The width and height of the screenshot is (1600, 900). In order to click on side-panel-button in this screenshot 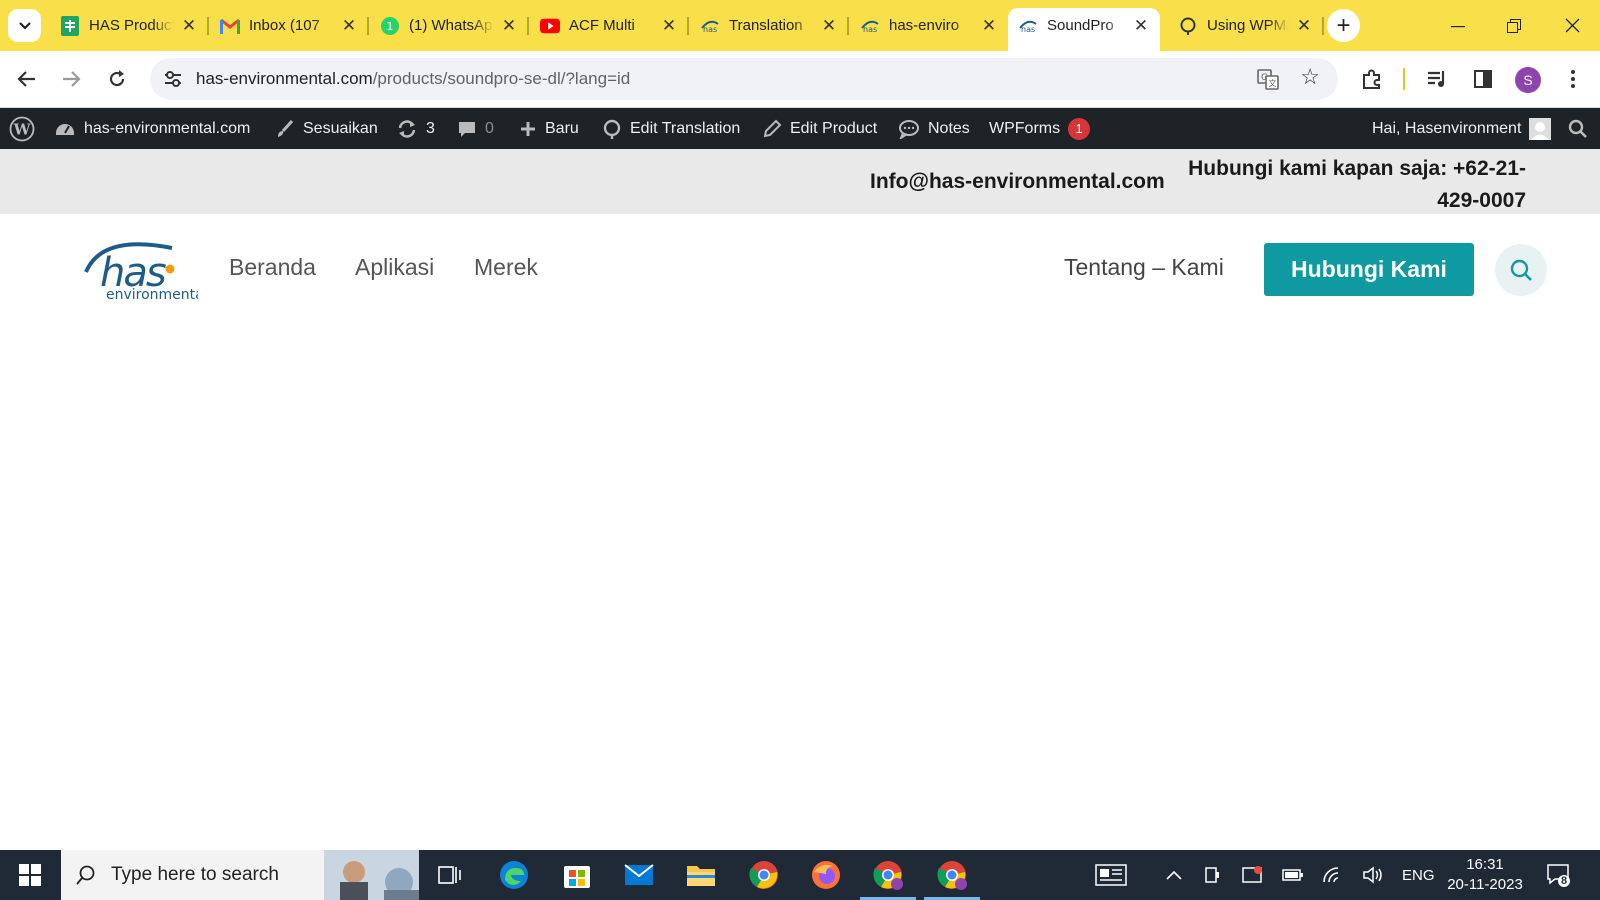, I will do `click(1483, 79)`.